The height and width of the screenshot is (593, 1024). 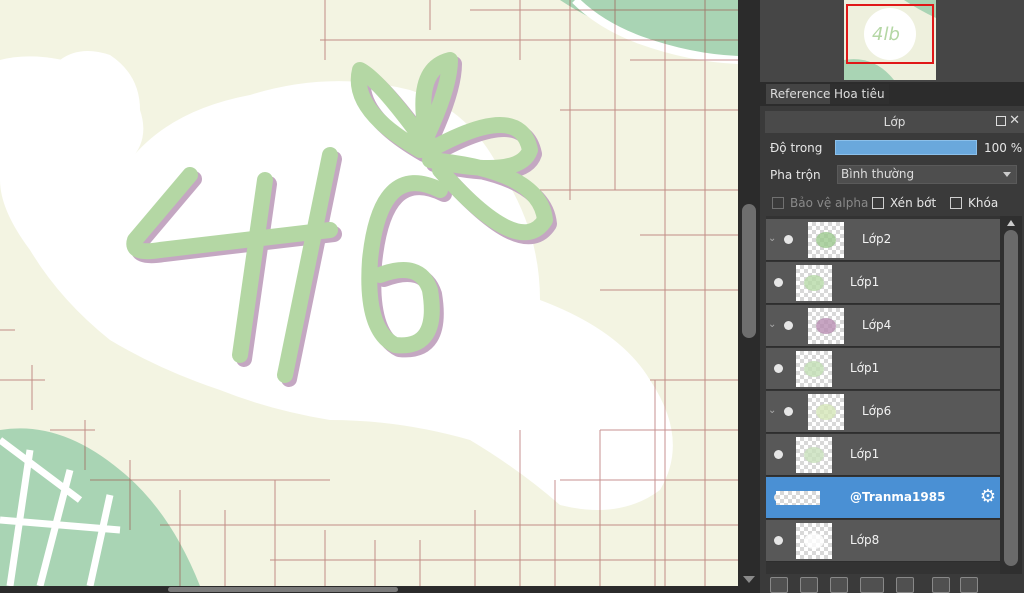 I want to click on blend-mode-label: Pha trộn, so click(x=795, y=175).